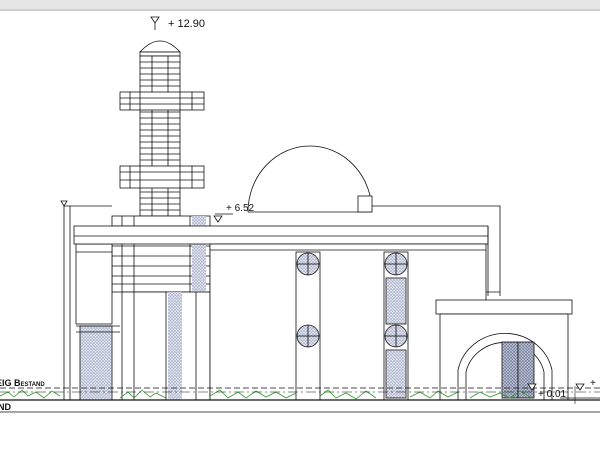 The height and width of the screenshot is (450, 600). I want to click on entrance-portal, so click(504, 350).